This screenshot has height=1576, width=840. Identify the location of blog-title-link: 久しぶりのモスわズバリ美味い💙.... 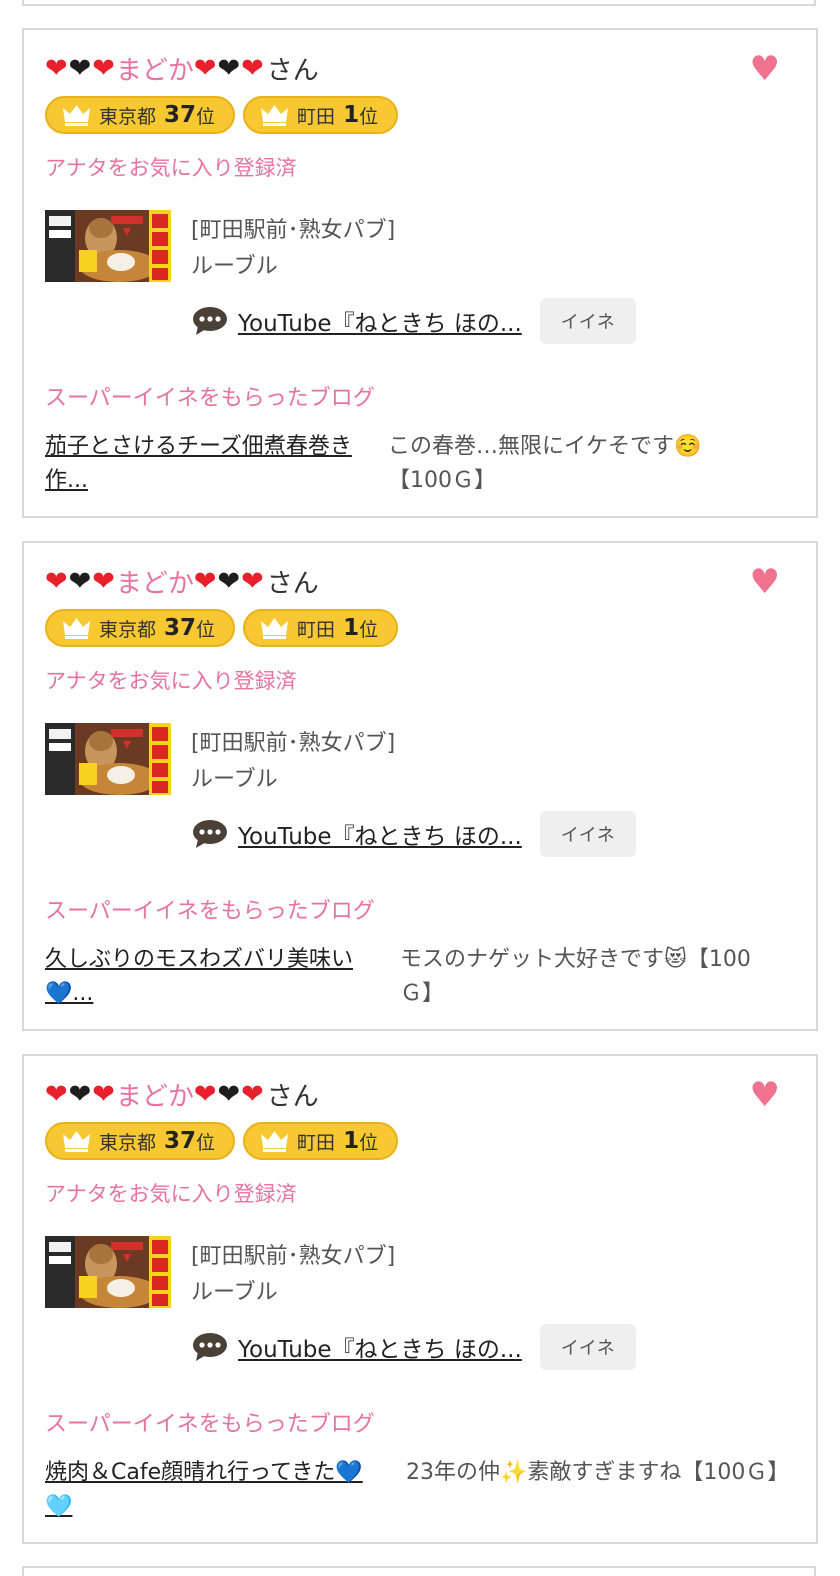
(220, 977).